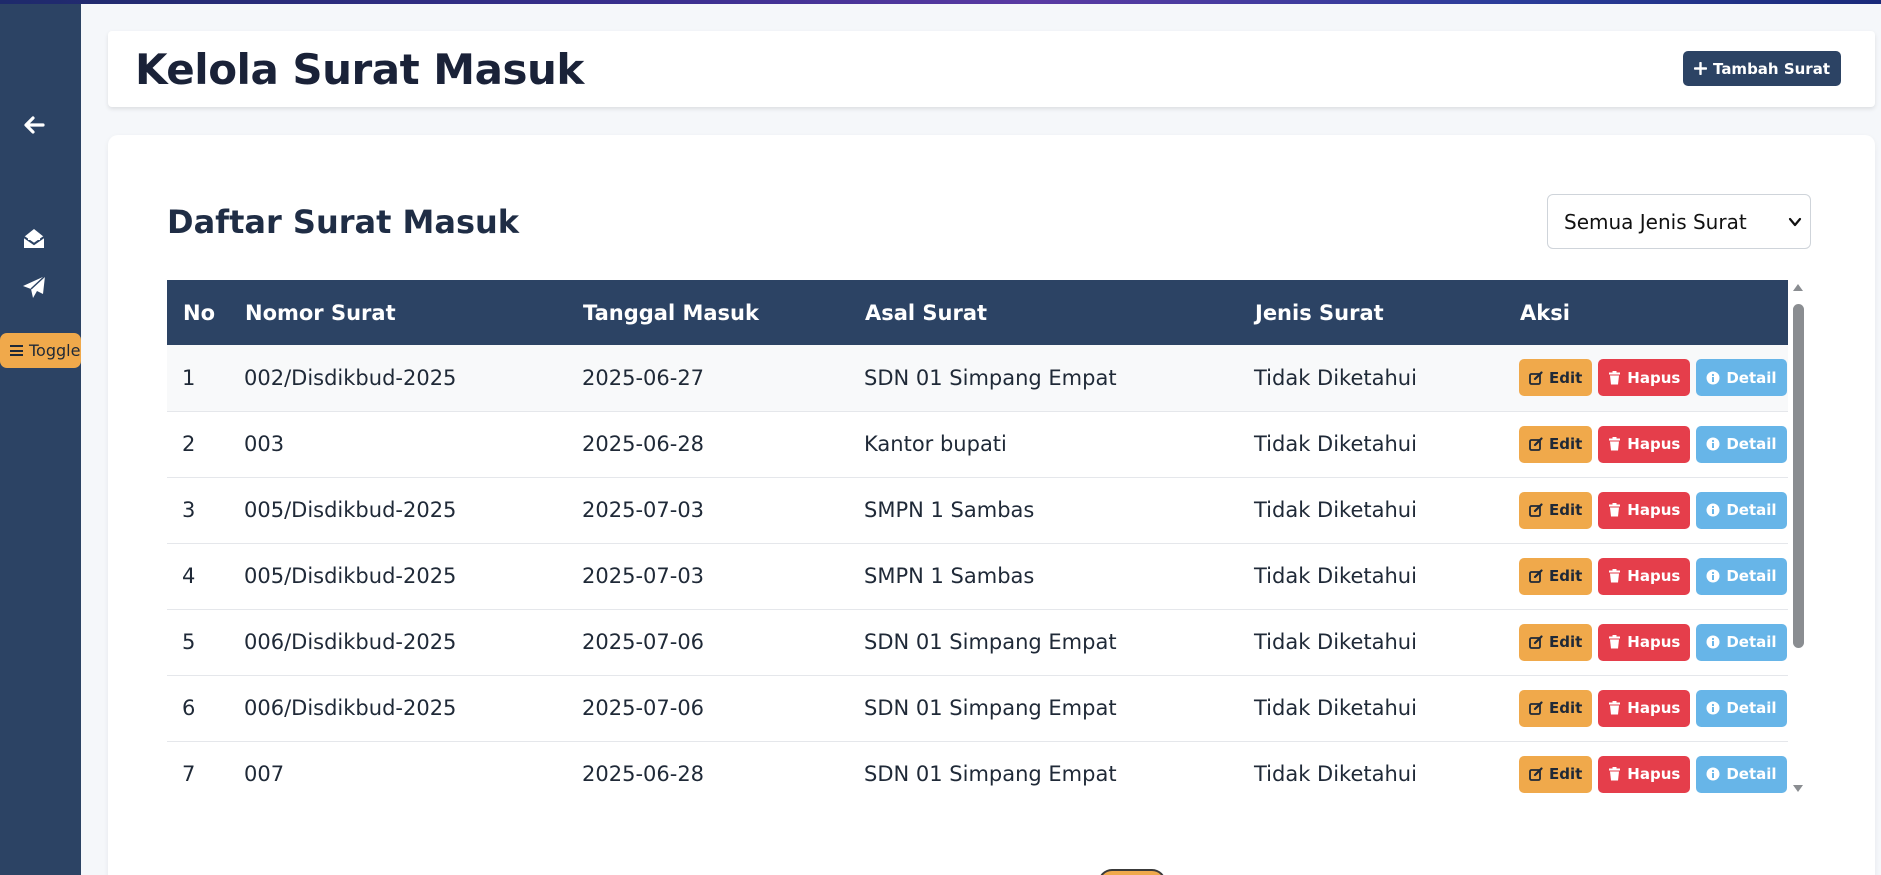 The image size is (1881, 875). I want to click on column-header: Aksi, so click(1545, 312).